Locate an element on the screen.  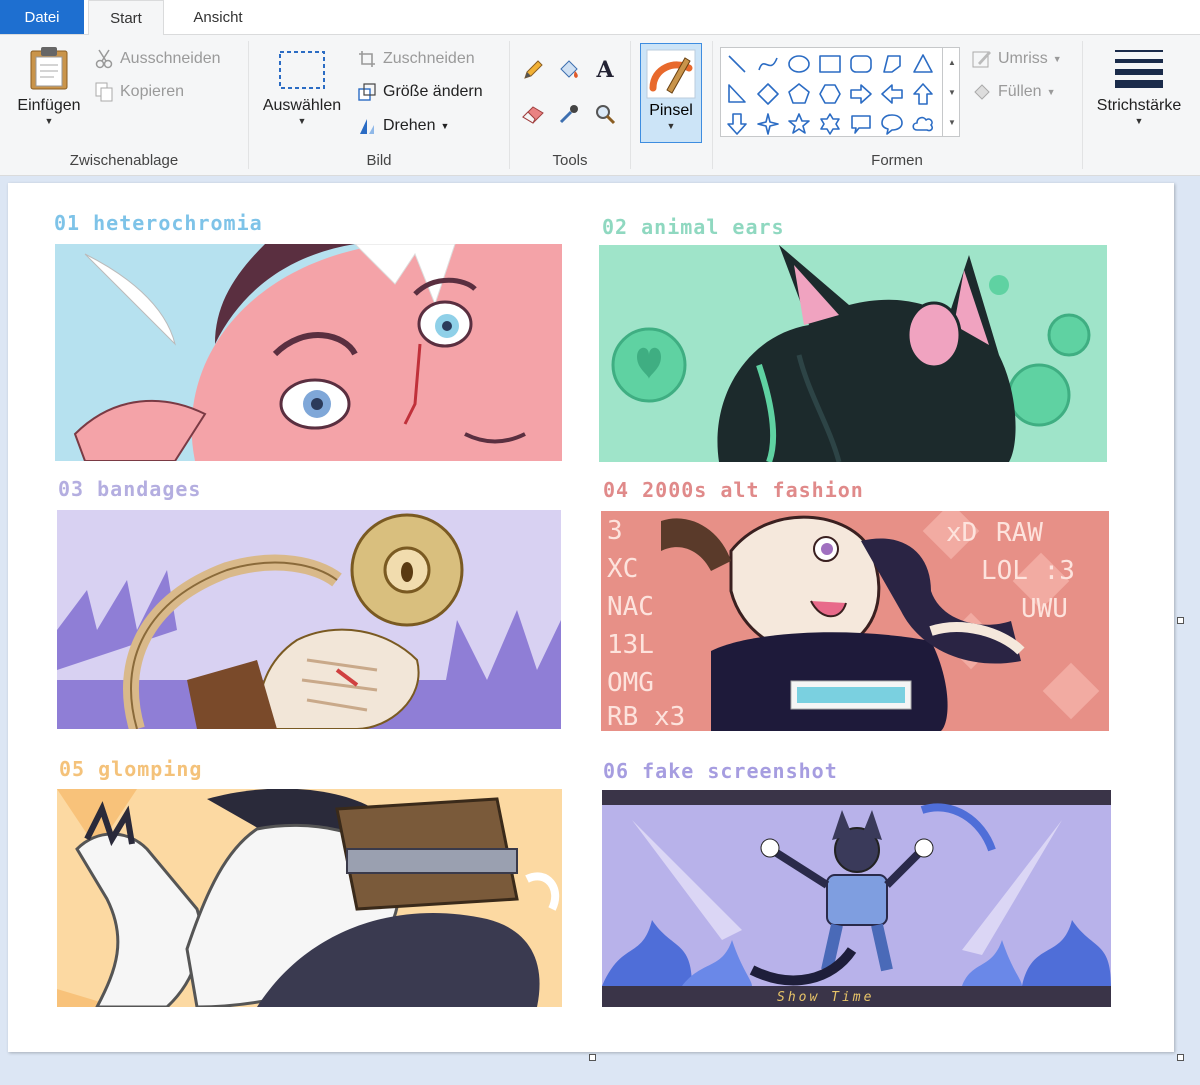
arrow-right-shape-icon is located at coordinates (861, 94).